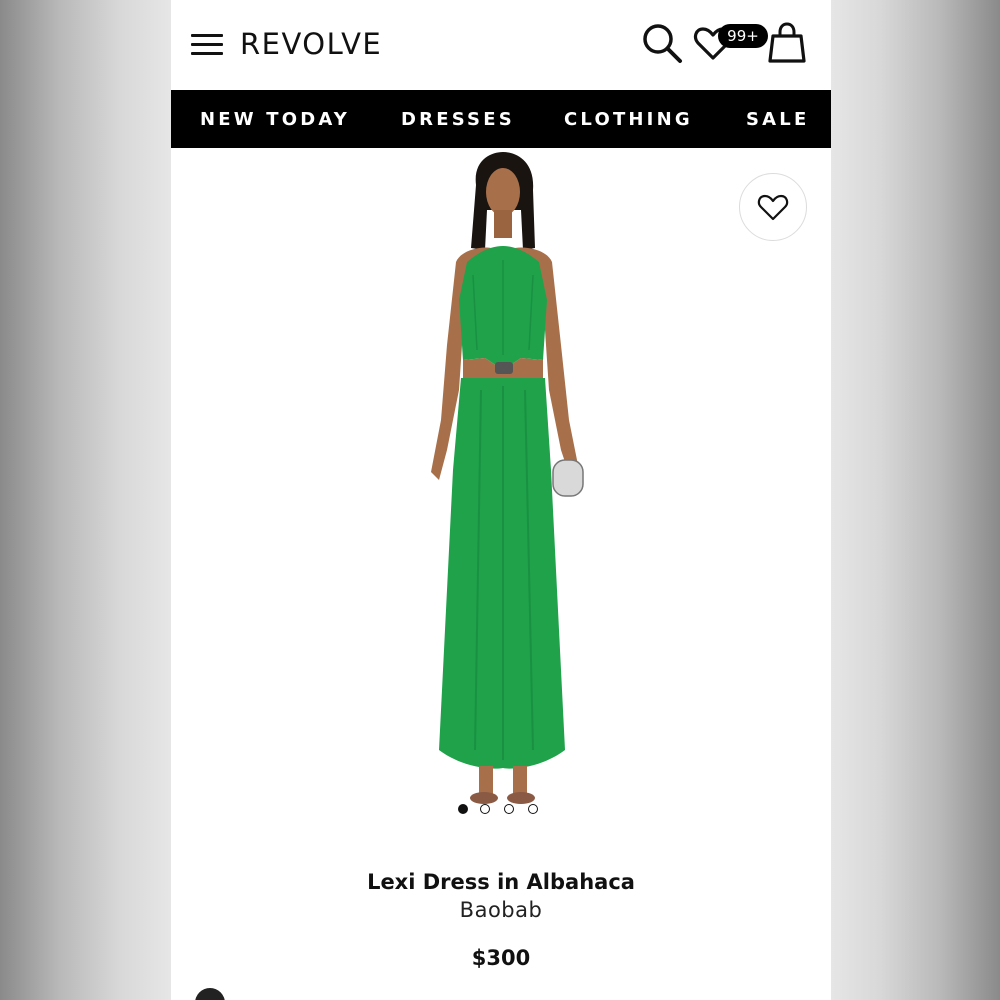 The width and height of the screenshot is (1000, 1000). Describe the element at coordinates (501, 958) in the screenshot. I see `product-price: $300` at that location.